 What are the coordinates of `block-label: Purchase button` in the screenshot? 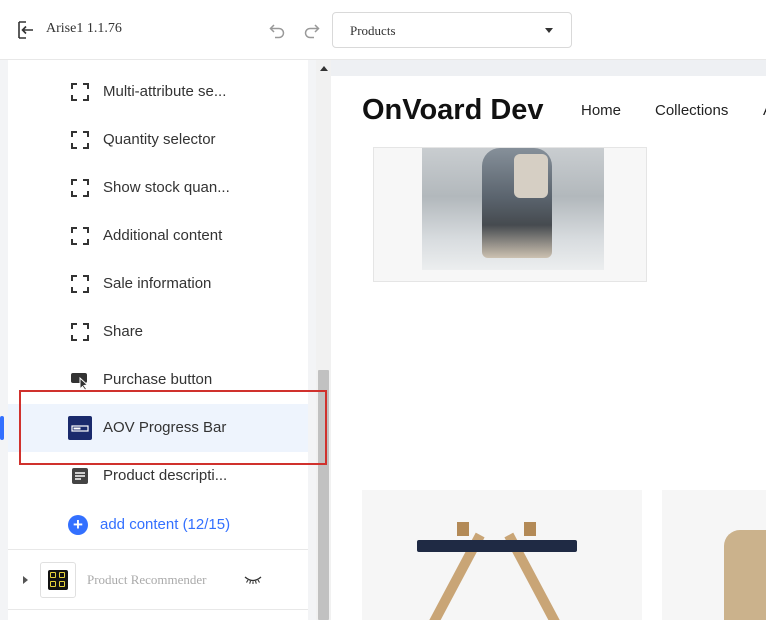 It's located at (158, 379).